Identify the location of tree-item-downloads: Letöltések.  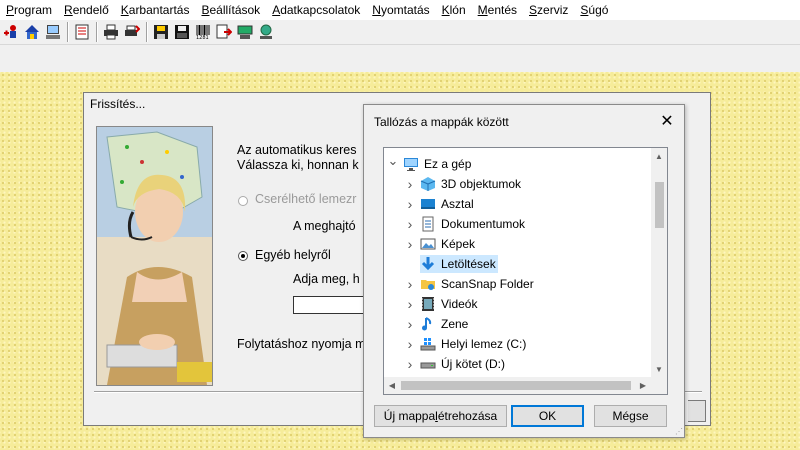
(517, 264).